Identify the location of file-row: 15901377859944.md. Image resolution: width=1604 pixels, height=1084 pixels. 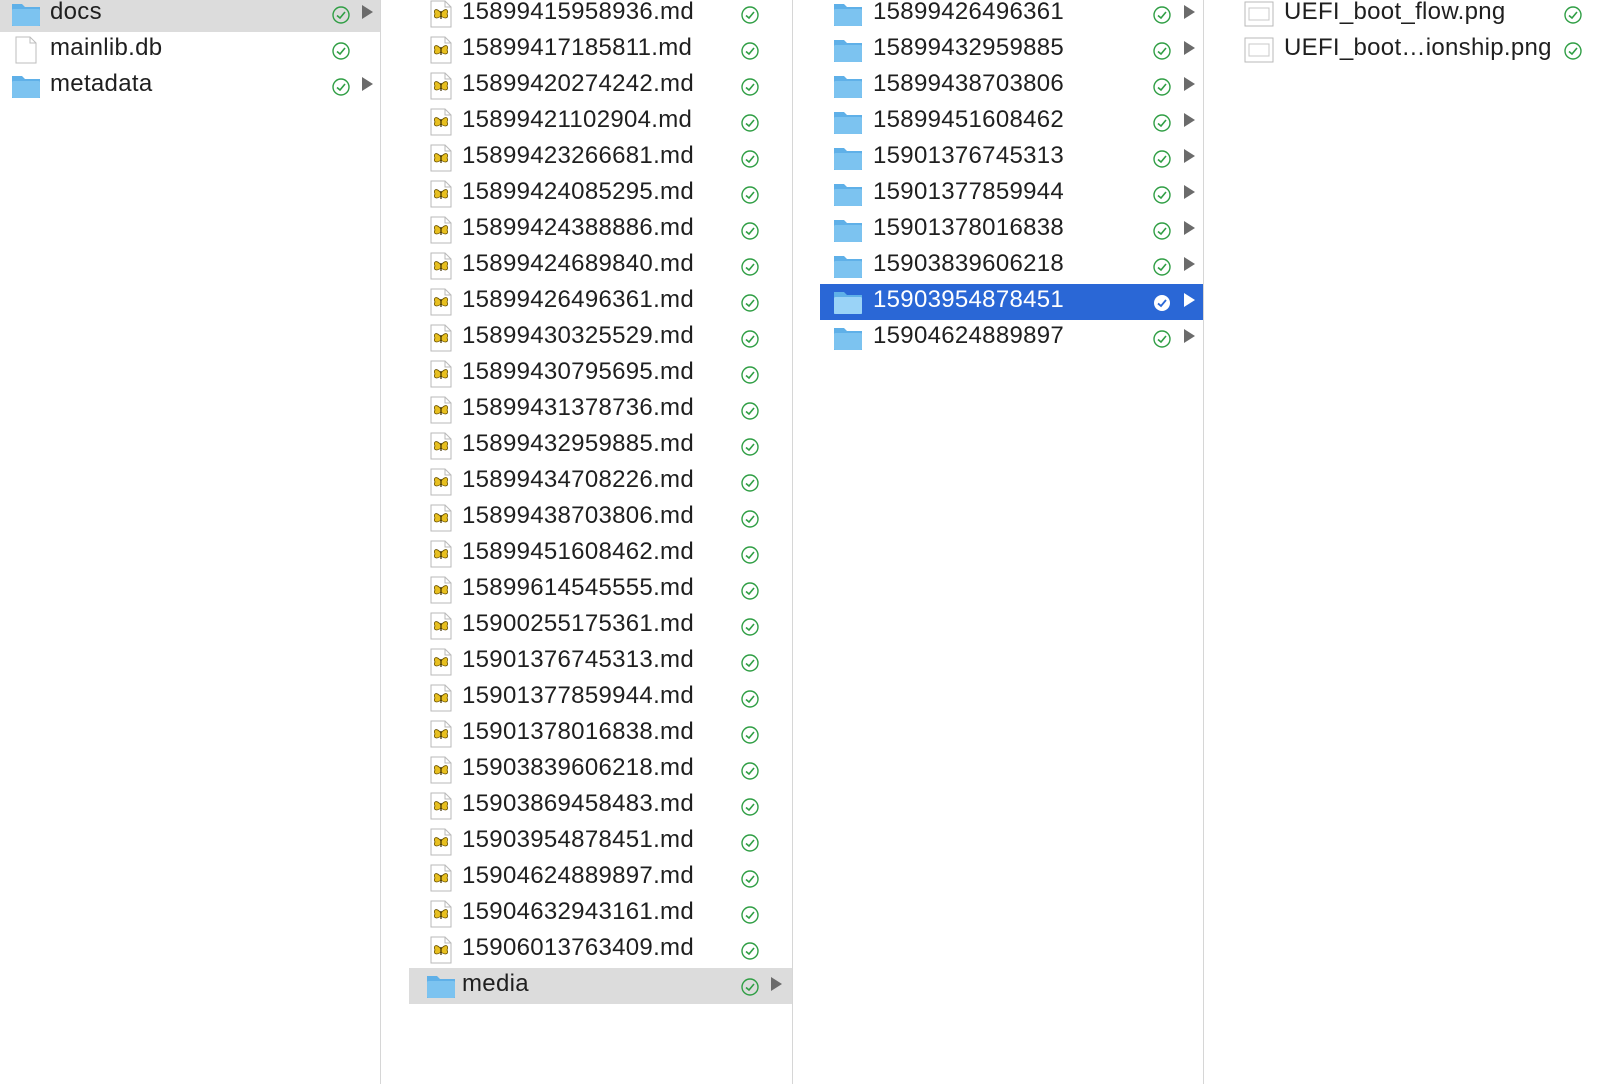
(600, 698).